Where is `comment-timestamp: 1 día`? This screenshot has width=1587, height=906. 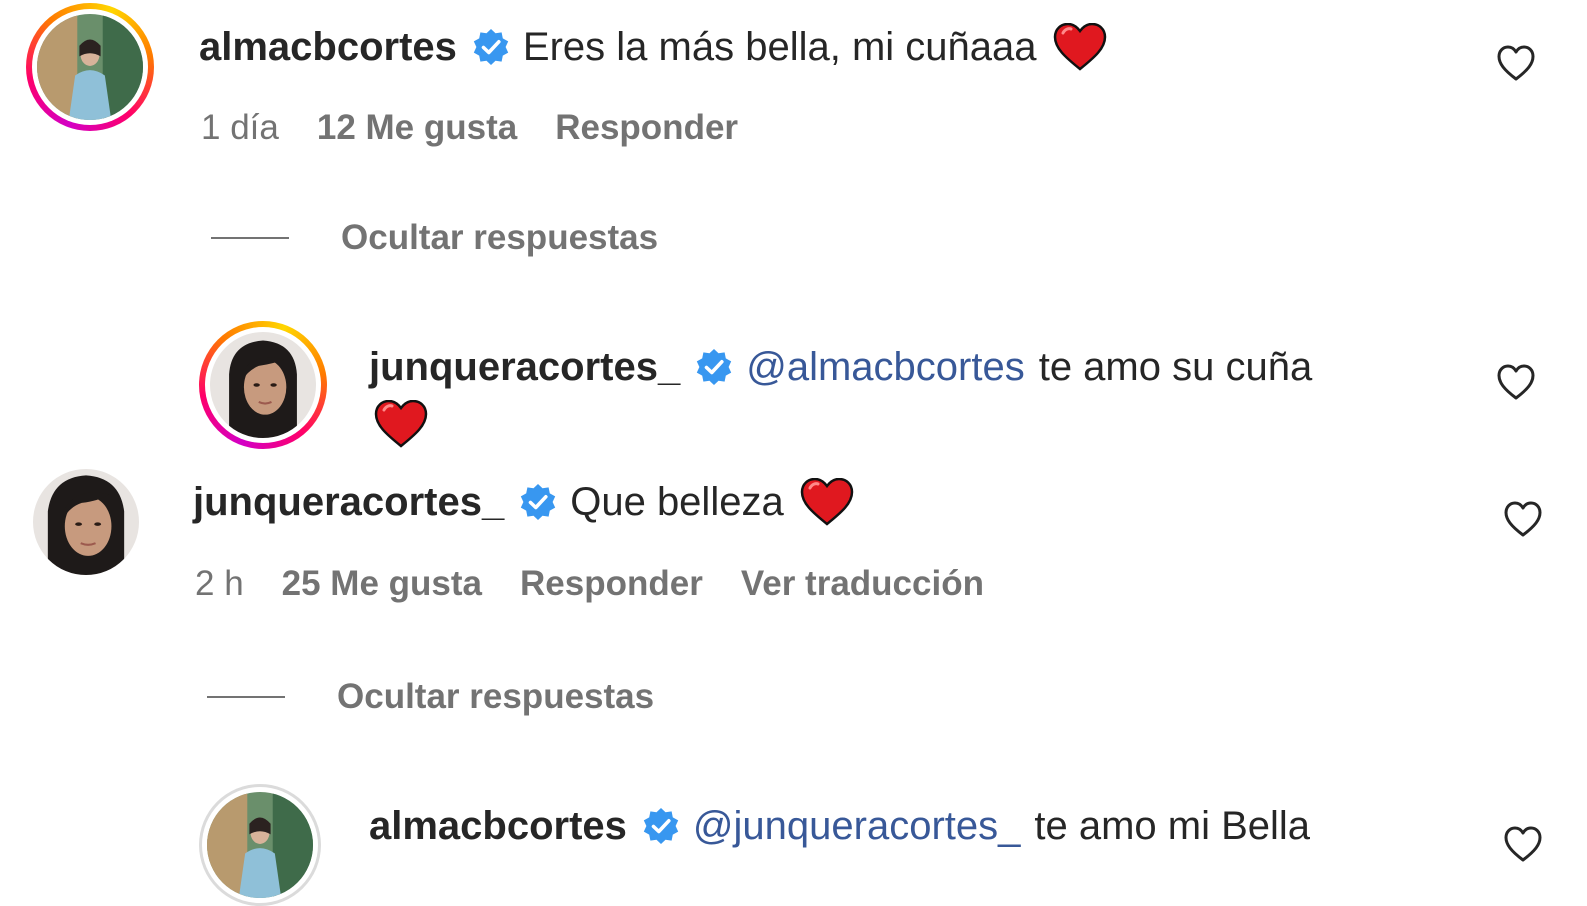
comment-timestamp: 1 día is located at coordinates (240, 127).